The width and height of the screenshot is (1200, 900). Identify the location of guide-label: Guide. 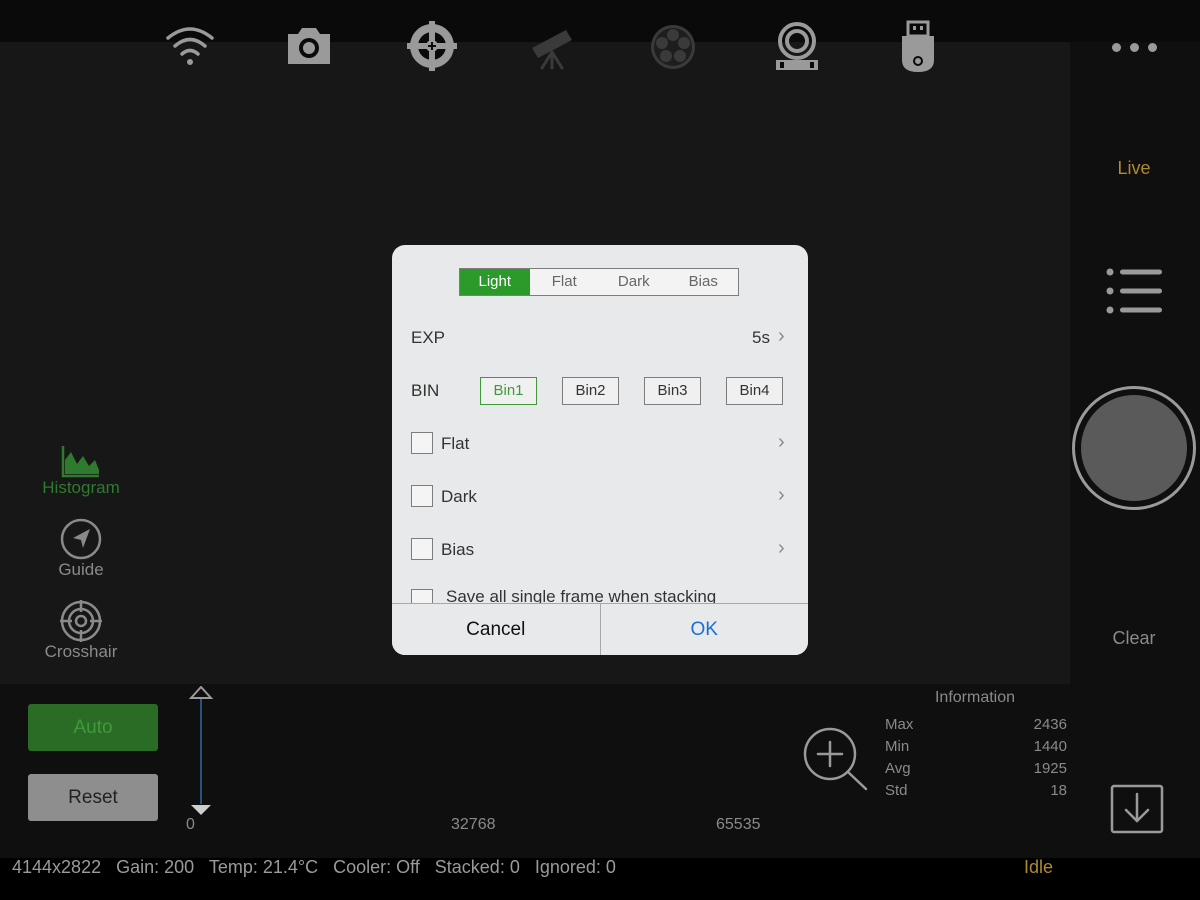
(81, 569).